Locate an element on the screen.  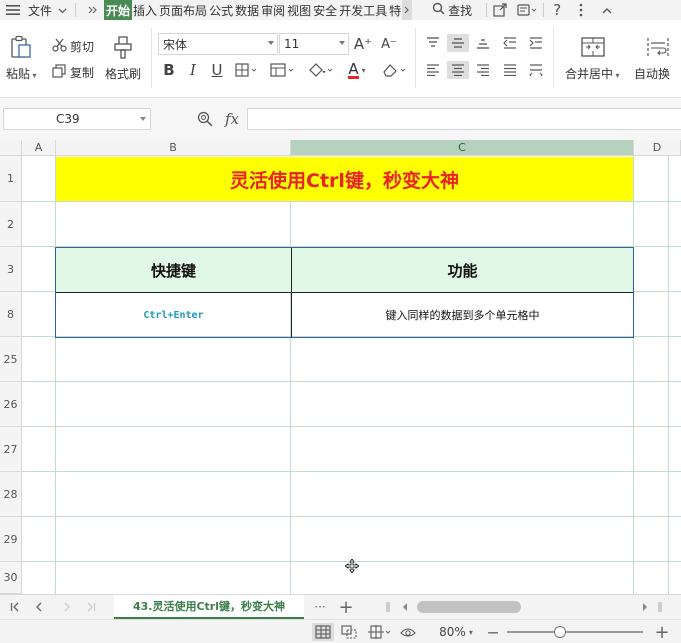
borders-icon is located at coordinates (247, 70).